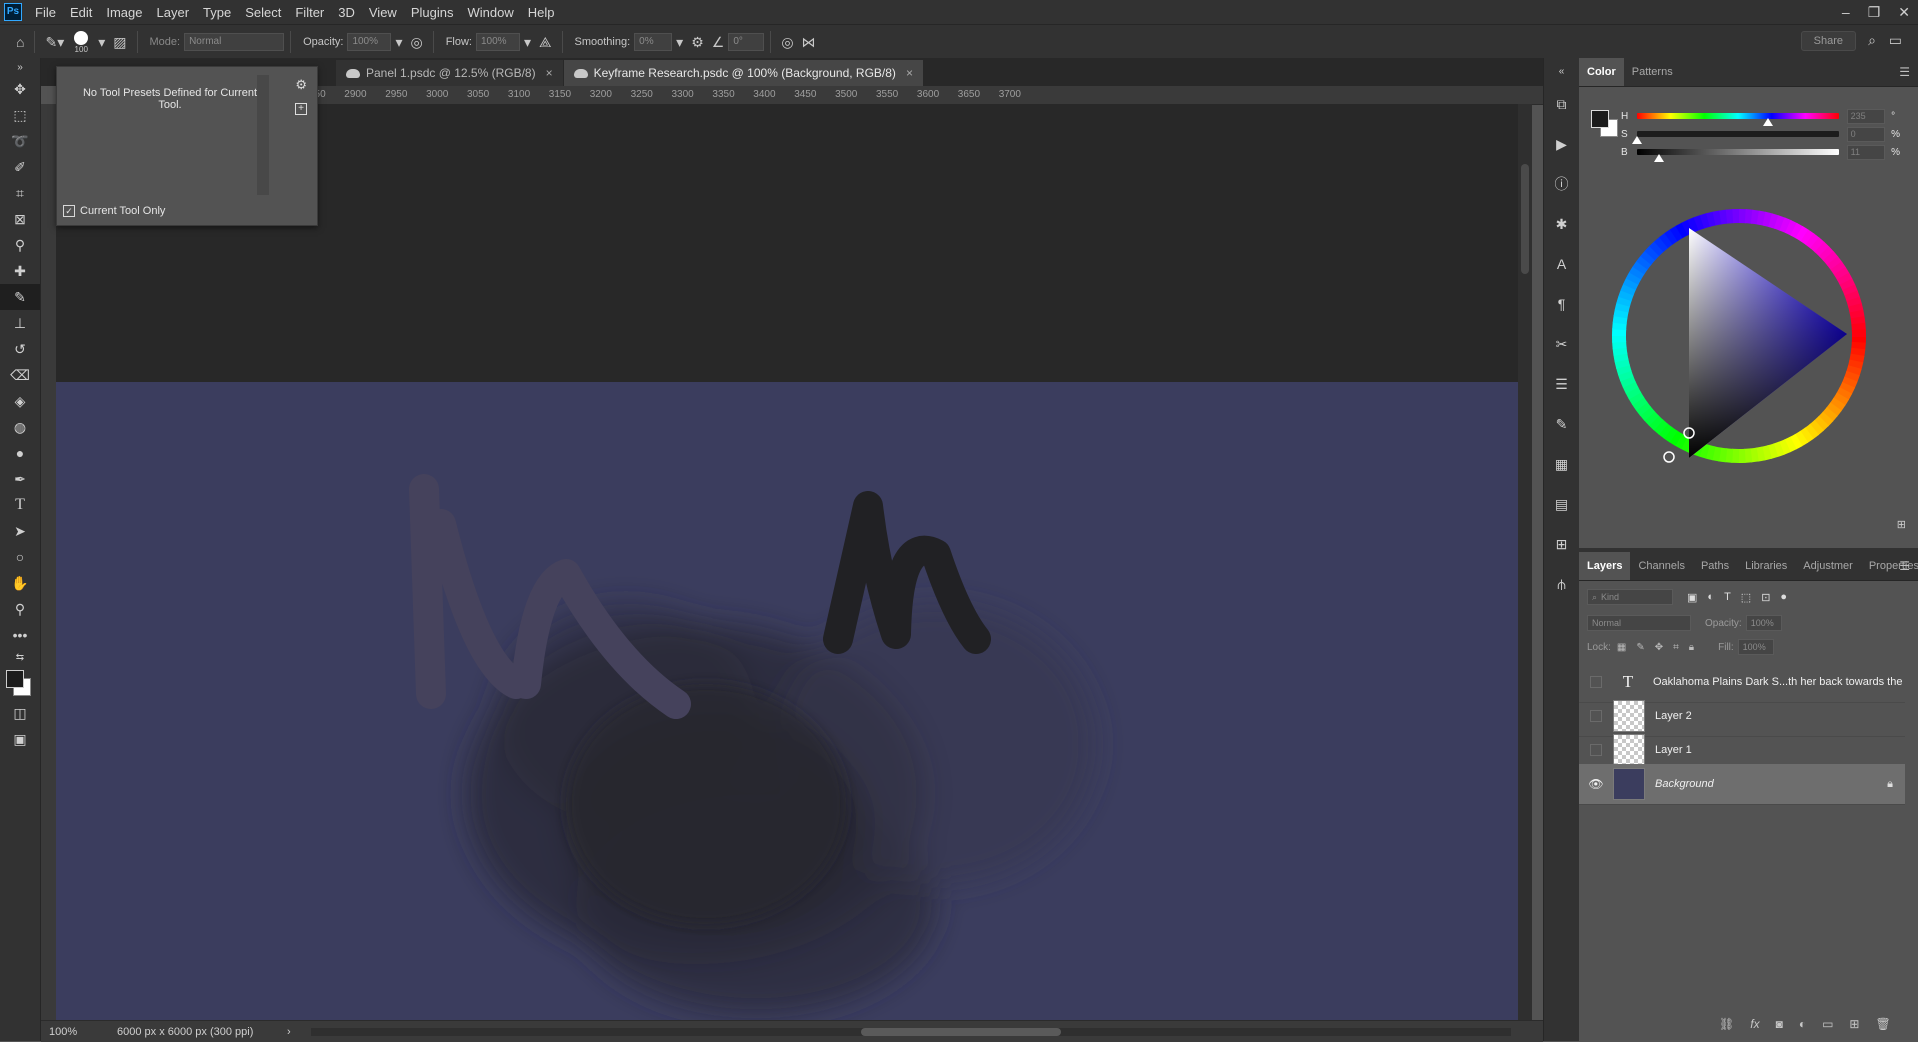  Describe the element at coordinates (20, 219) in the screenshot. I see `frame-tool-icon: ⊠` at that location.